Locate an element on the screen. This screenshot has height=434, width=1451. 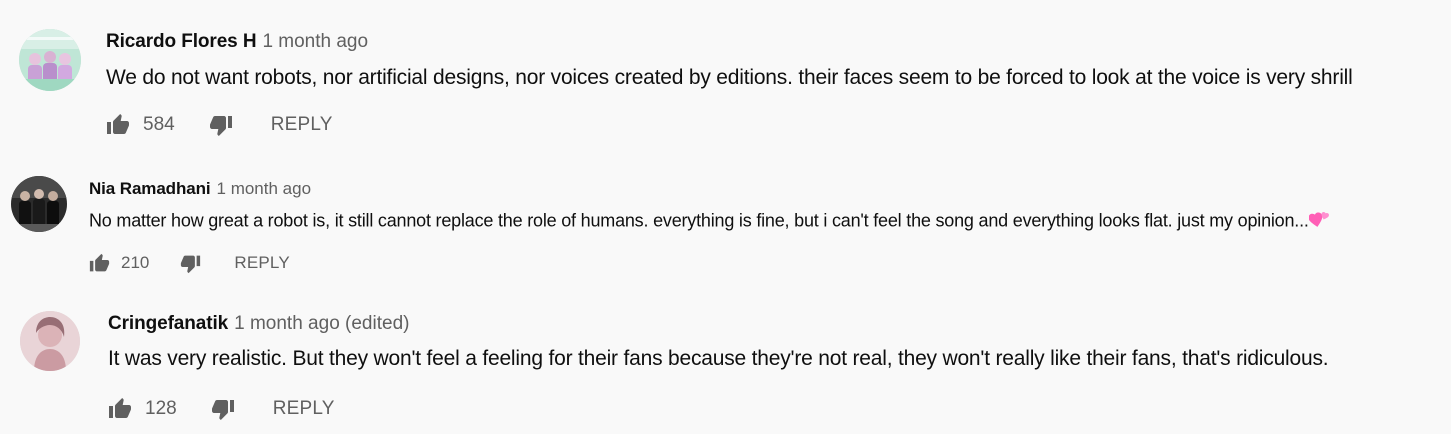
author-name: Nia Ramadhani is located at coordinates (150, 188).